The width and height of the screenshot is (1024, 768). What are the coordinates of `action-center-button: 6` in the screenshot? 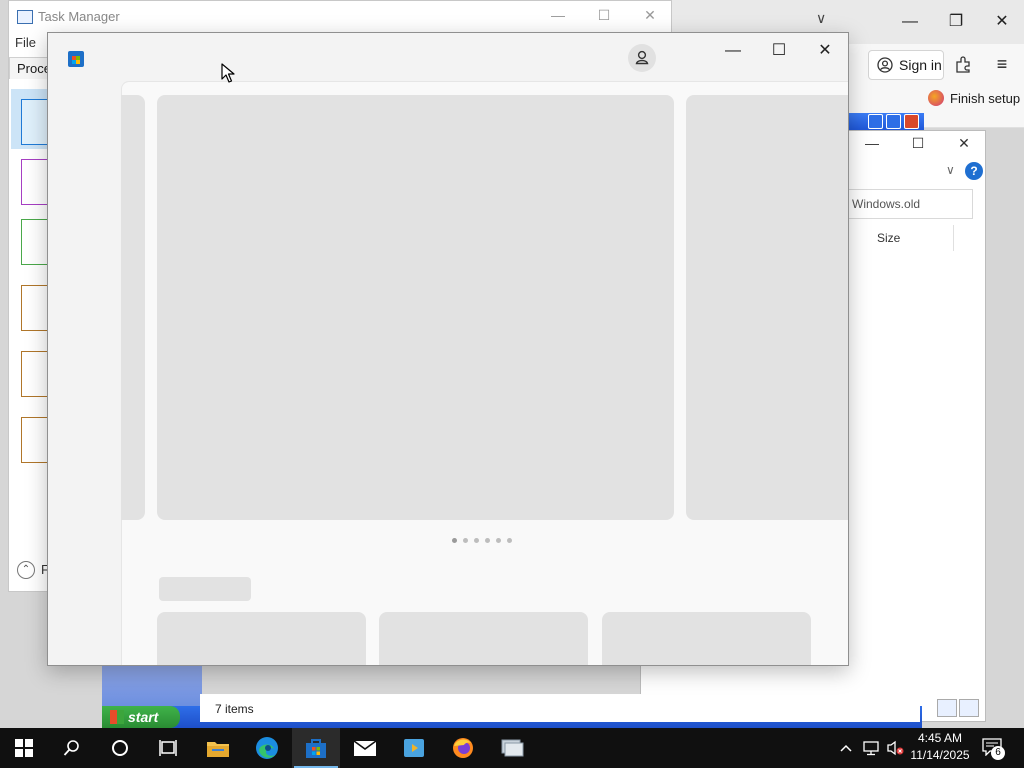 It's located at (993, 749).